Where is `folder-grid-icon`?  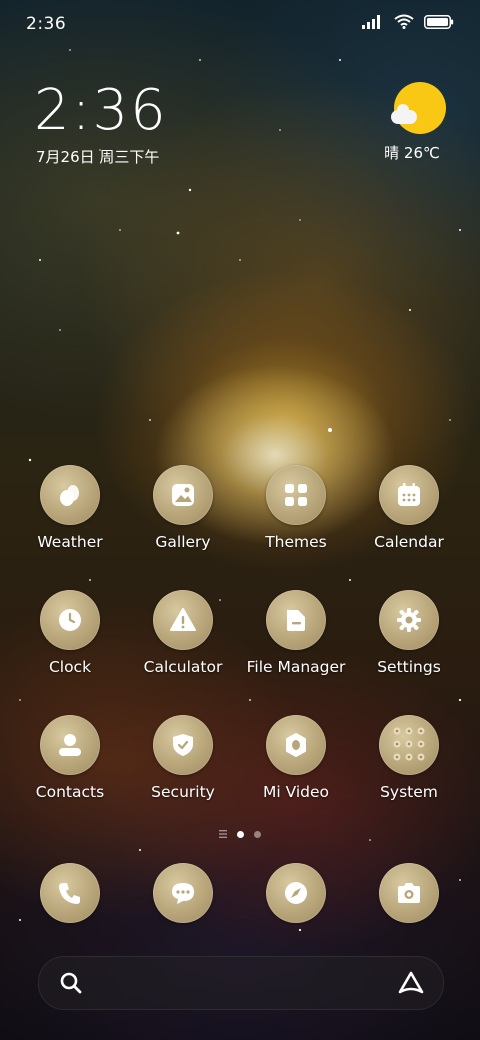 folder-grid-icon is located at coordinates (409, 745).